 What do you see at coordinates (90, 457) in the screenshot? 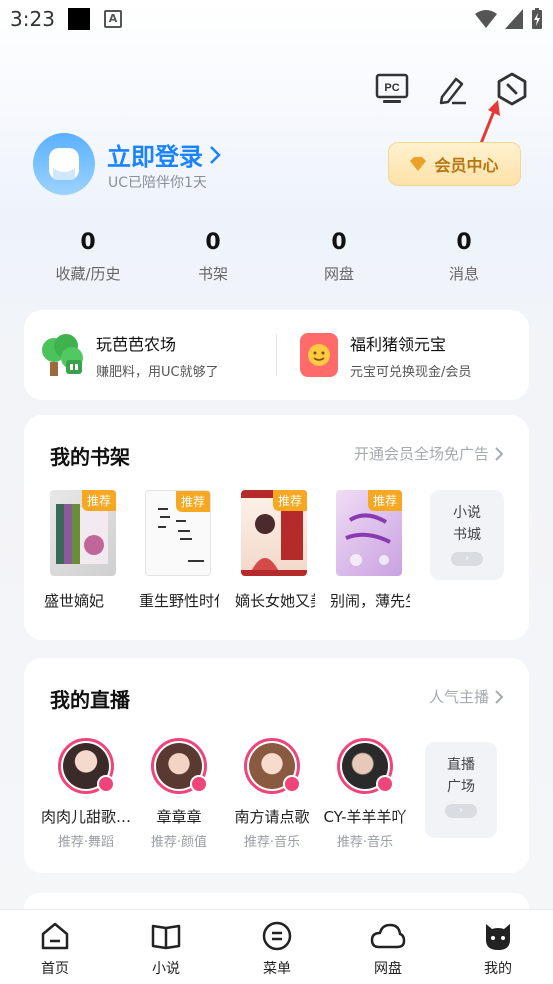
I see `bookshelf-title: 我的书架` at bounding box center [90, 457].